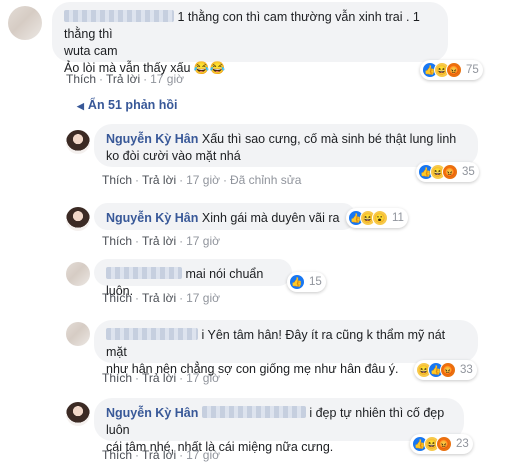 Image resolution: width=517 pixels, height=470 pixels. What do you see at coordinates (380, 218) in the screenshot?
I see `wow-icon: 😮` at bounding box center [380, 218].